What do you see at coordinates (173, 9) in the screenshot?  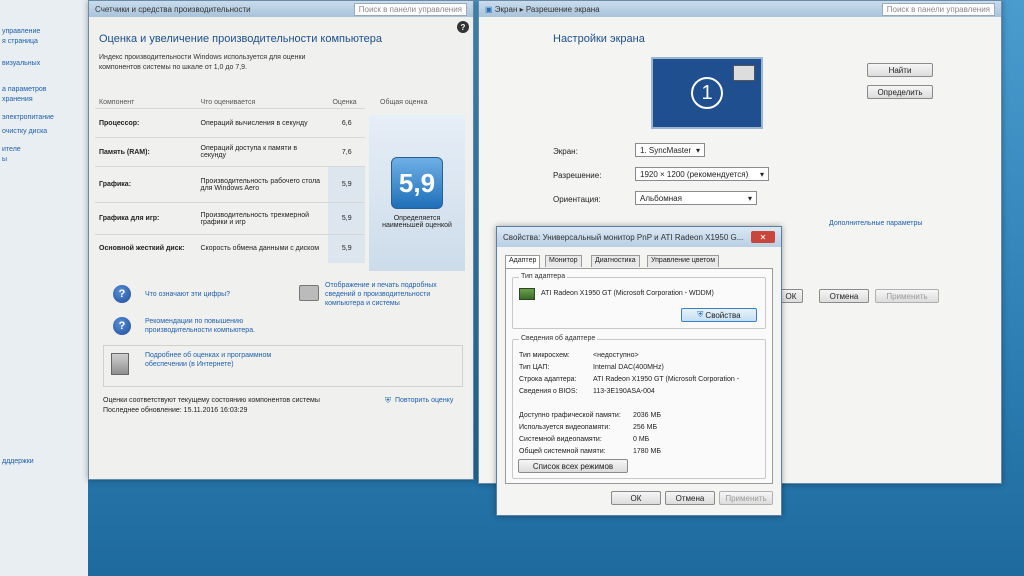 I see `breadcrumb: Счетчики и средства производительности` at bounding box center [173, 9].